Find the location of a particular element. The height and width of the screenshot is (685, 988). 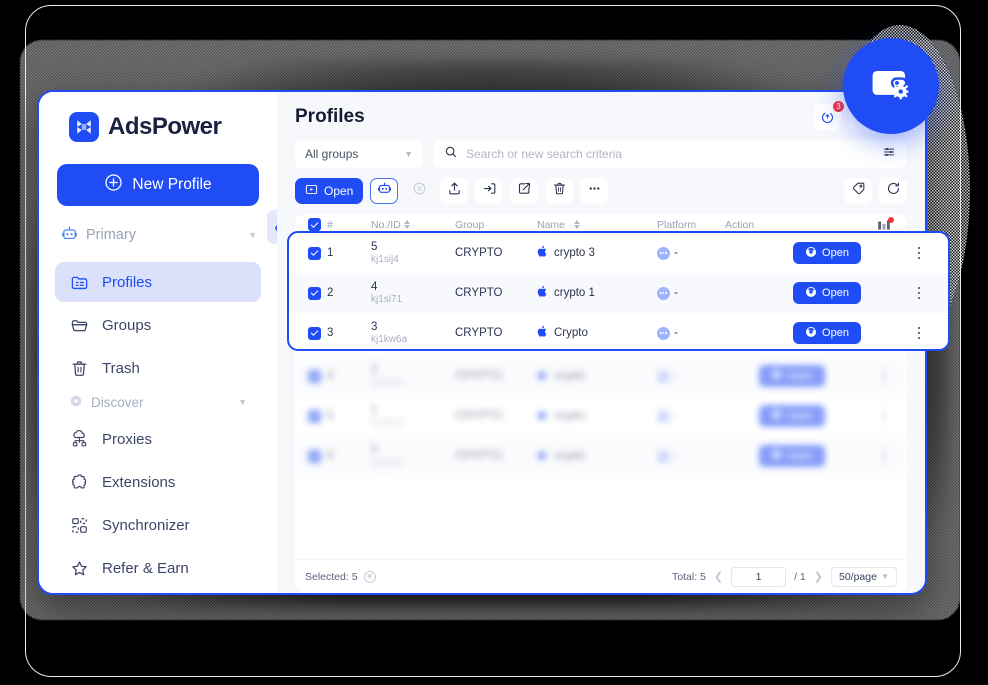

settings-notification-dot is located at coordinates (891, 219).